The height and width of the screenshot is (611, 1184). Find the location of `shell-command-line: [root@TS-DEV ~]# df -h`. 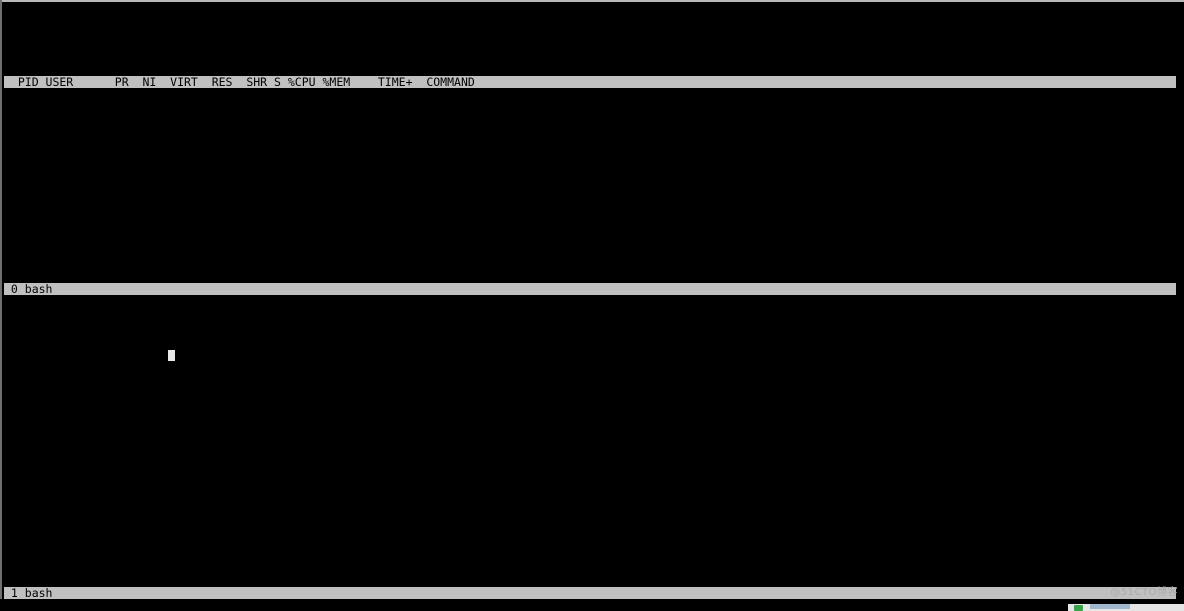

shell-command-line: [root@TS-DEV ~]# df -h is located at coordinates (110, 304).